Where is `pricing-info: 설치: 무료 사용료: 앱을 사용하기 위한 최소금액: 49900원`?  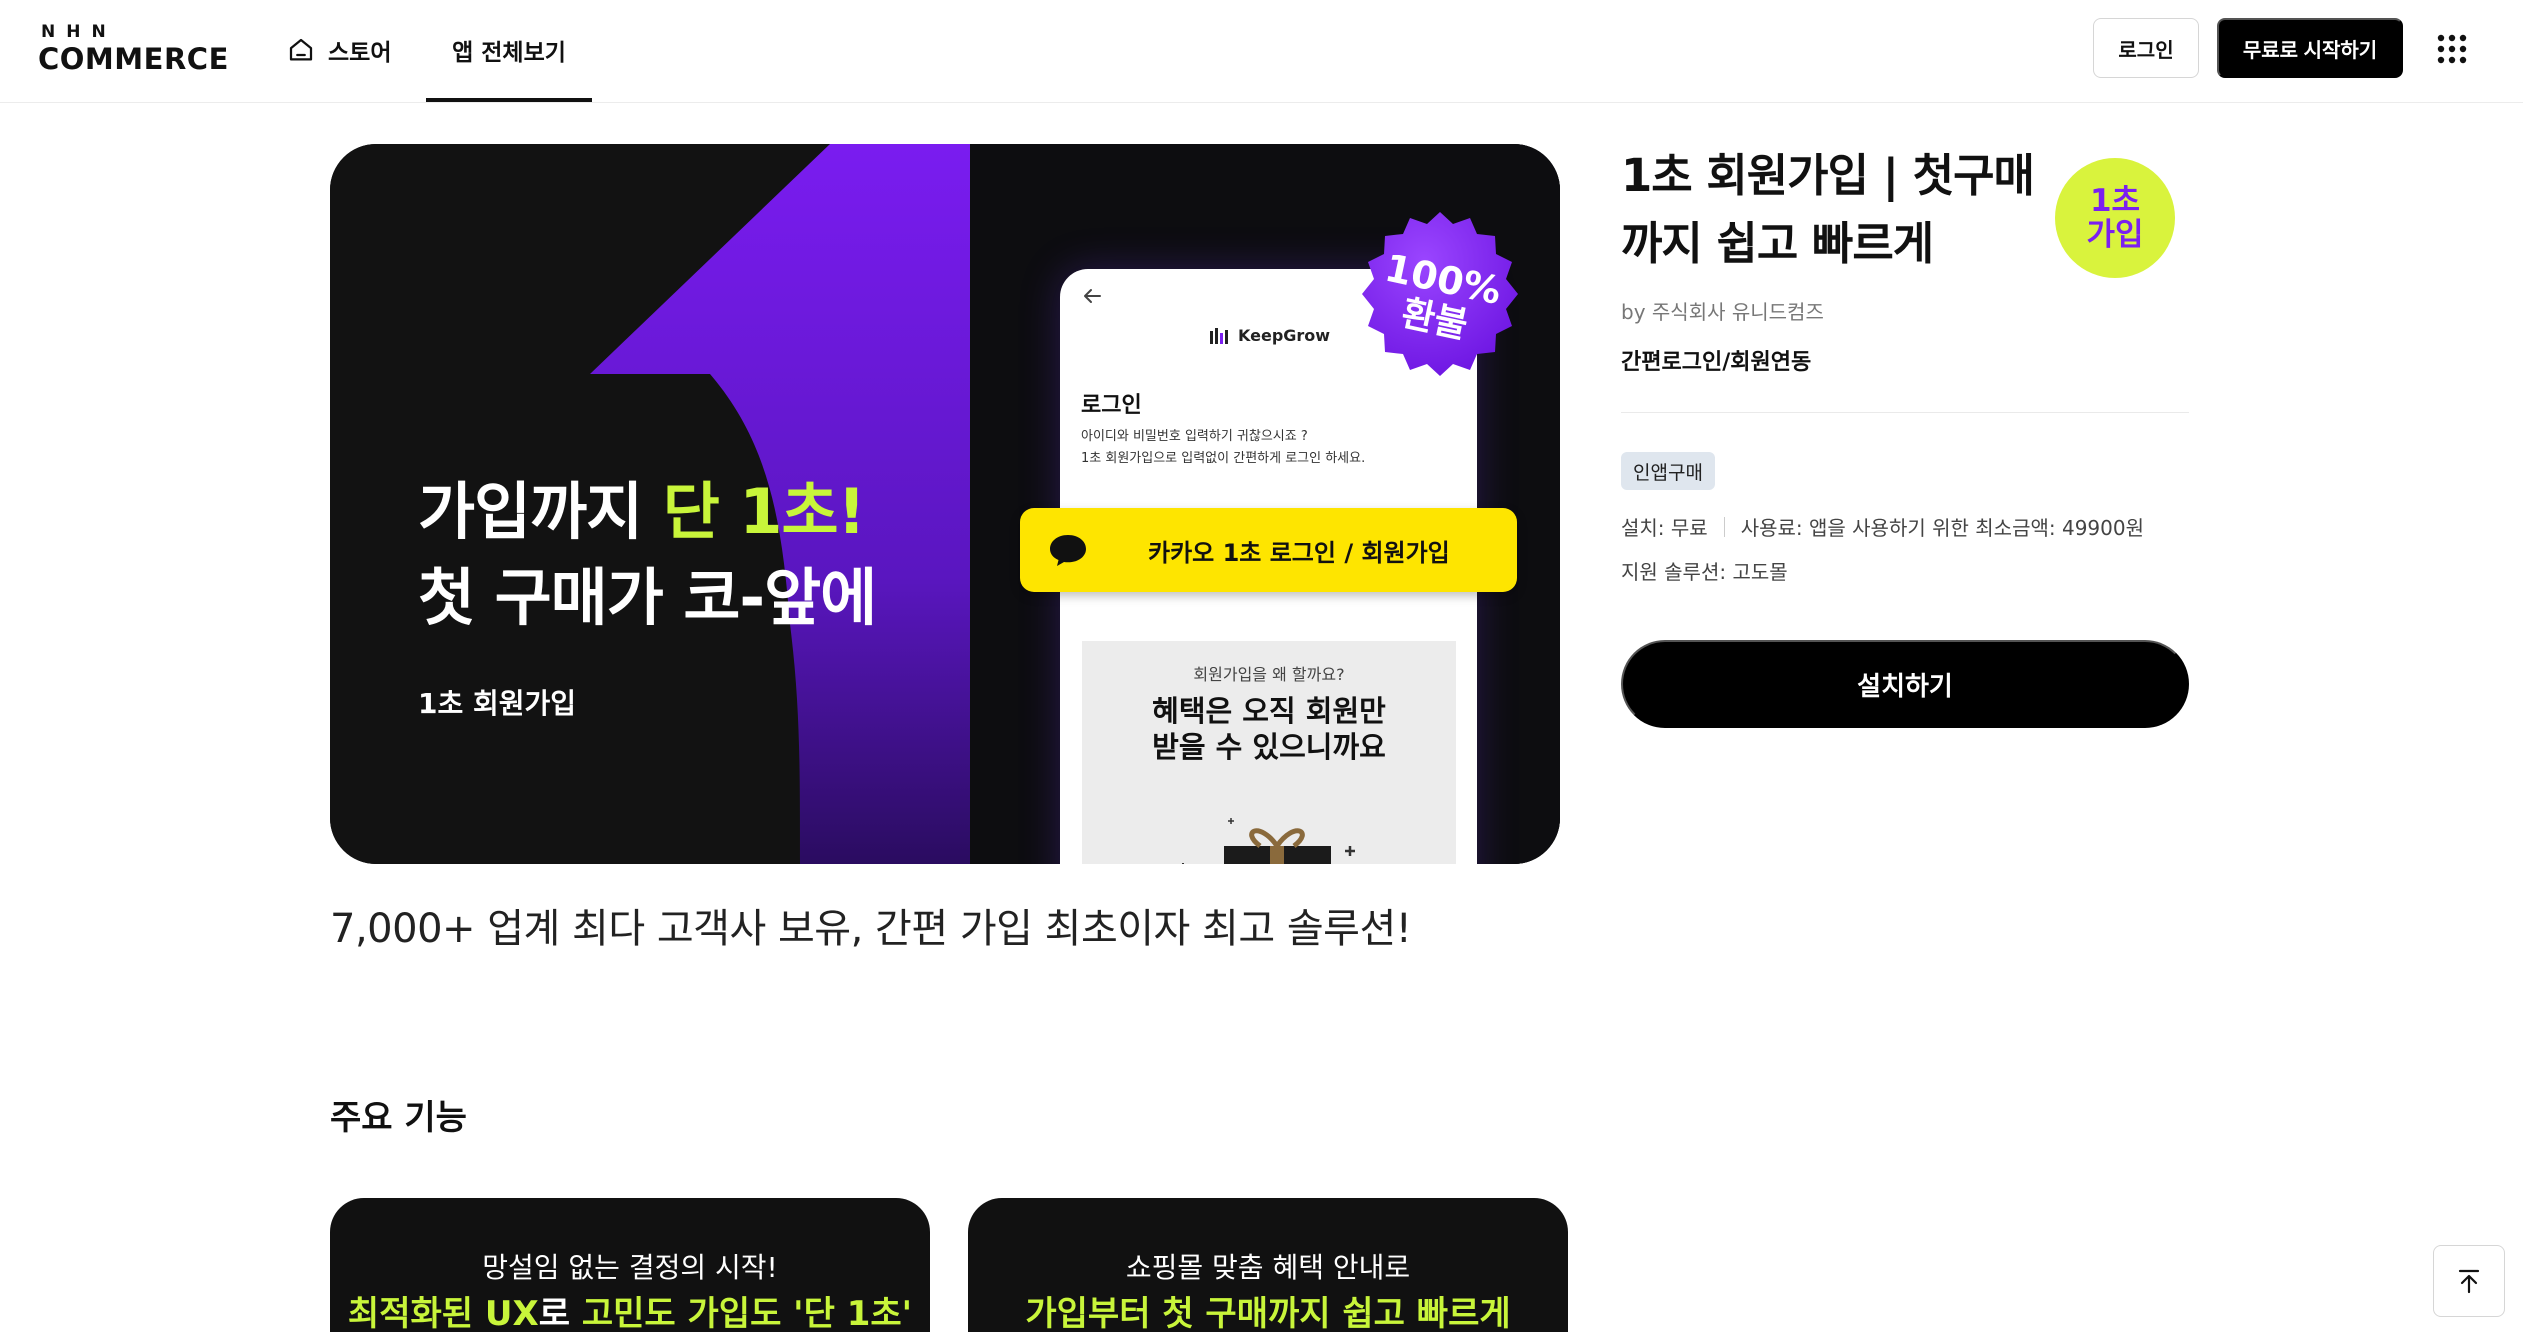 pricing-info: 설치: 무료 사용료: 앱을 사용하기 위한 최소금액: 49900원 is located at coordinates (1882, 526).